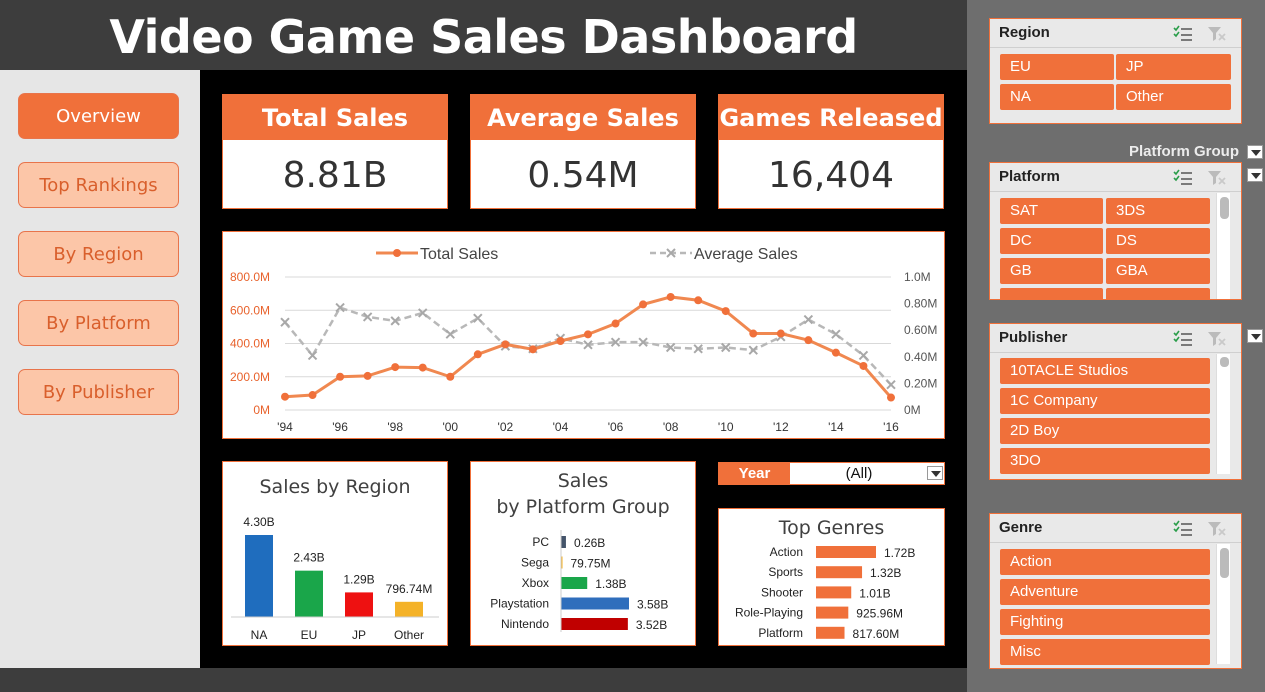 Image resolution: width=1265 pixels, height=692 pixels. What do you see at coordinates (409, 589) in the screenshot?
I see `region-bar-label: 796.74M` at bounding box center [409, 589].